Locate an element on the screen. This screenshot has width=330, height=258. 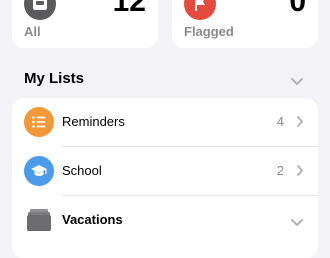
graduation-cap-icon is located at coordinates (39, 171).